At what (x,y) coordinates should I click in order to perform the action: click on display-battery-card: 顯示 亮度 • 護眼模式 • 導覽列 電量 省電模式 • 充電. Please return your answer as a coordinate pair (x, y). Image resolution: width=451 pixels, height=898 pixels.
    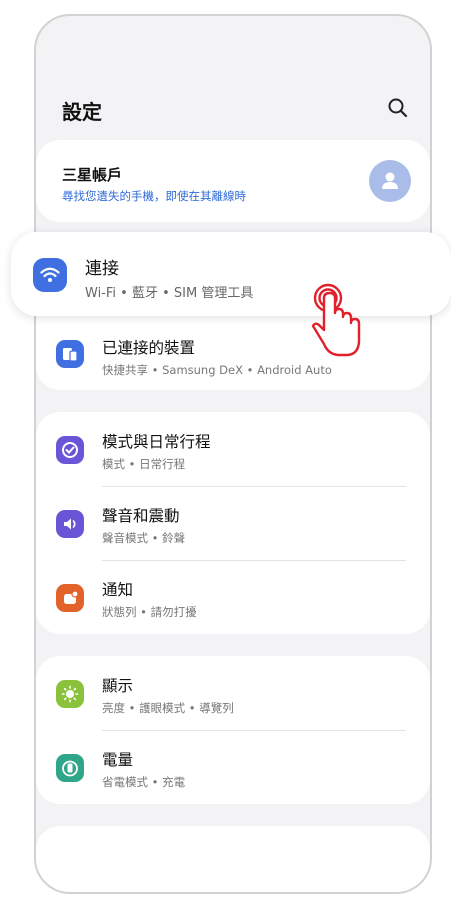
    Looking at the image, I should click on (233, 730).